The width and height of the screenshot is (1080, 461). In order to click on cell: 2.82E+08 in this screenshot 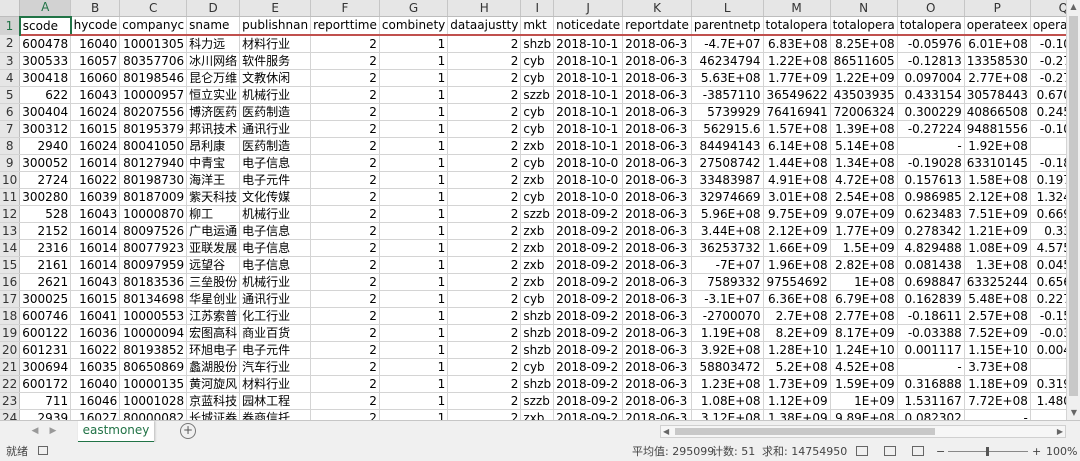, I will do `click(864, 265)`.